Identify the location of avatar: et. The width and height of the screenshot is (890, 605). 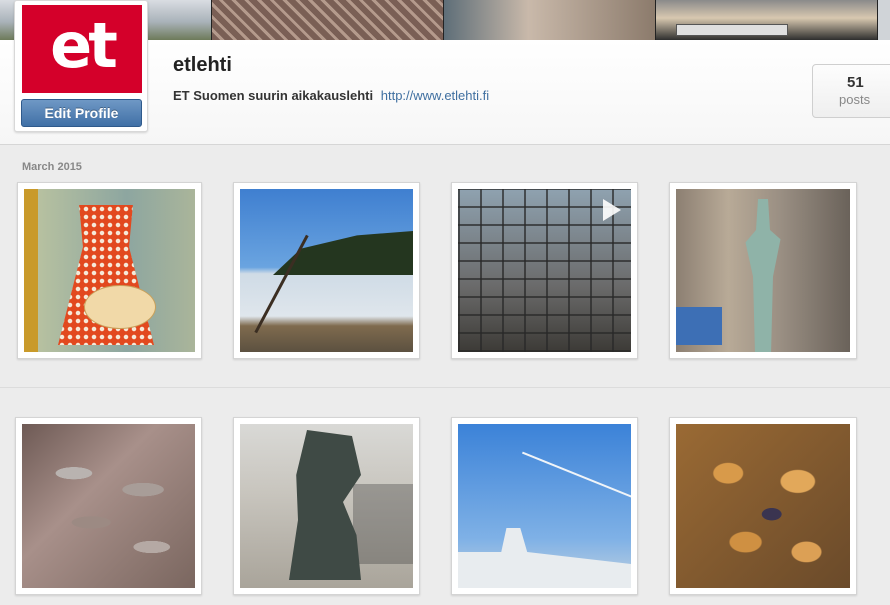
(82, 49).